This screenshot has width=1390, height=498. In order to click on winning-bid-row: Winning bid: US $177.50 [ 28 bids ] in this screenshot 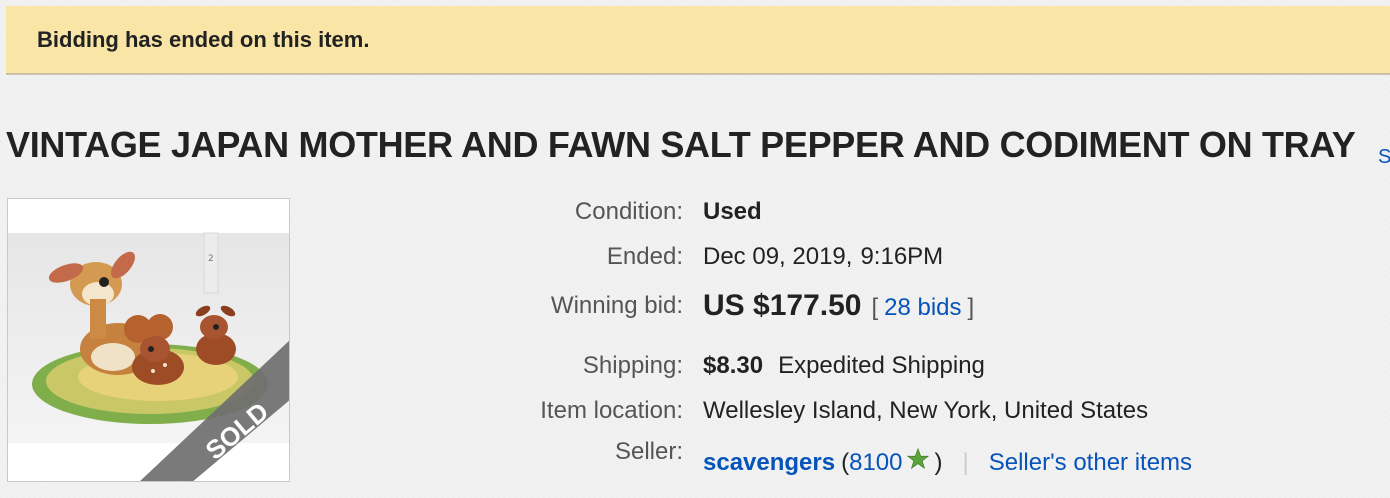, I will do `click(650, 306)`.